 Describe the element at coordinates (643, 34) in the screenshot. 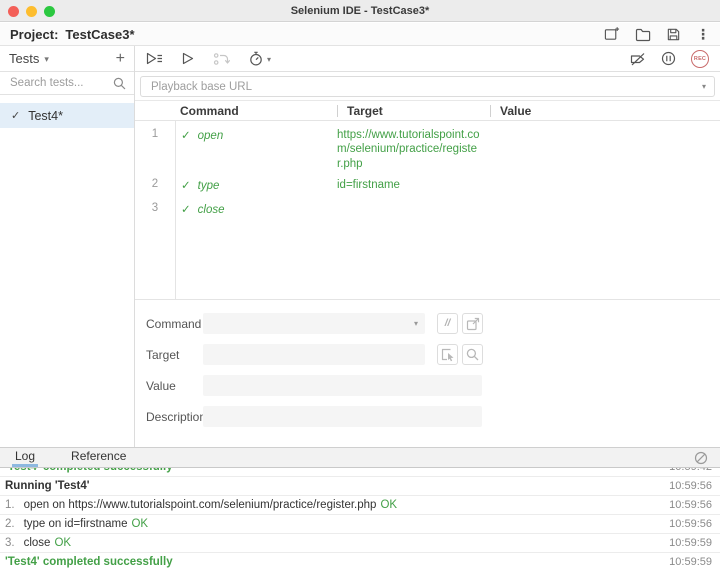

I see `open-project-icon` at that location.